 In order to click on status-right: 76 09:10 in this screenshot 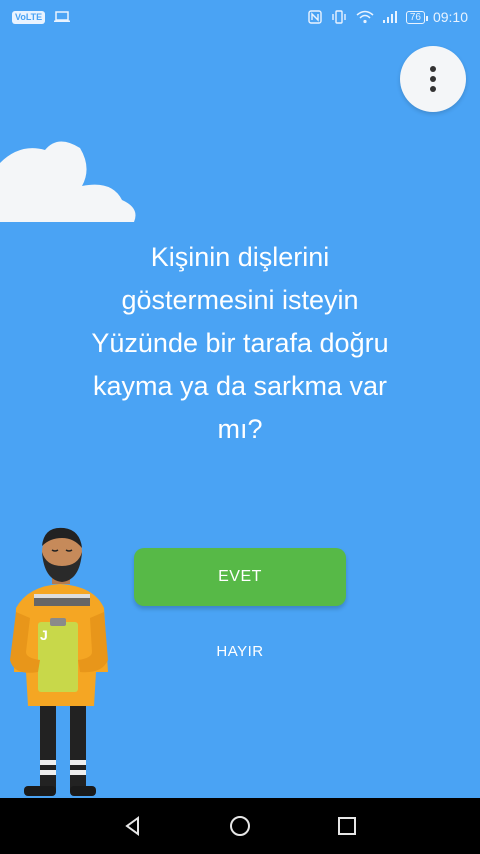, I will do `click(388, 17)`.